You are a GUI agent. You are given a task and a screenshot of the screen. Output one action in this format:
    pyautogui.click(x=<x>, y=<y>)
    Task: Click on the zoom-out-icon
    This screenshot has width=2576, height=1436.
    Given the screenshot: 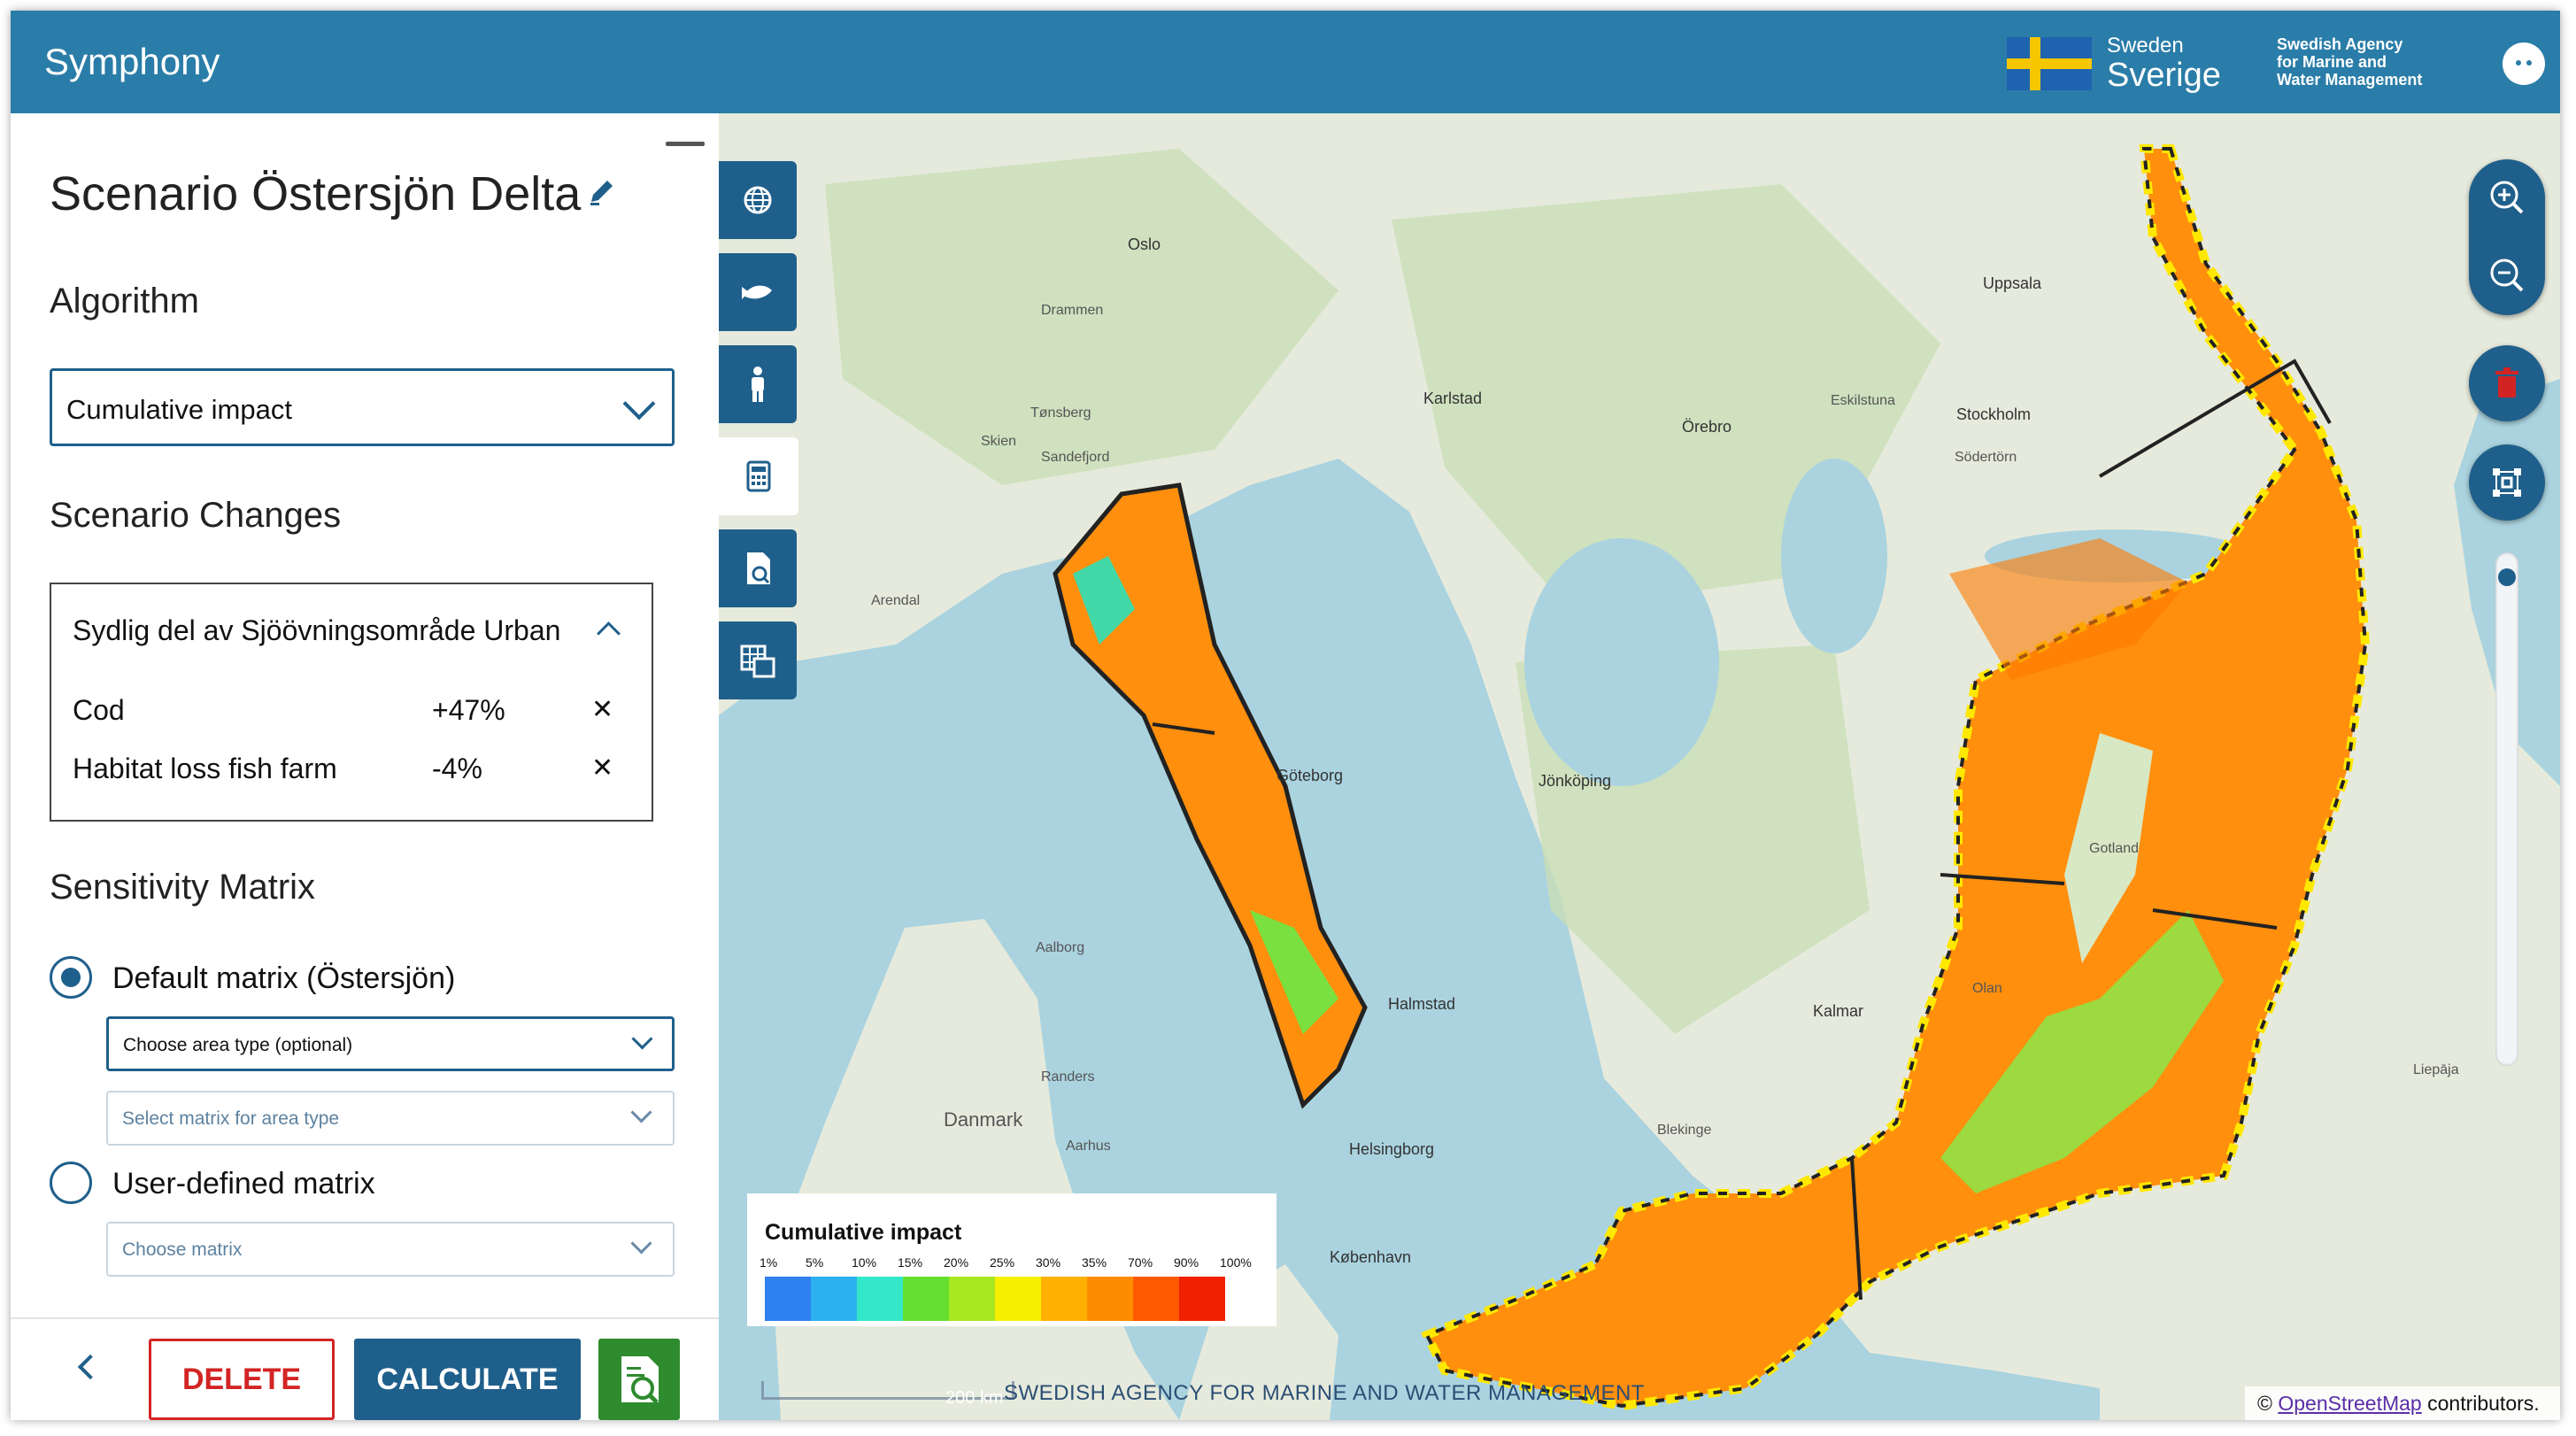 What is the action you would take?
    pyautogui.click(x=2507, y=276)
    